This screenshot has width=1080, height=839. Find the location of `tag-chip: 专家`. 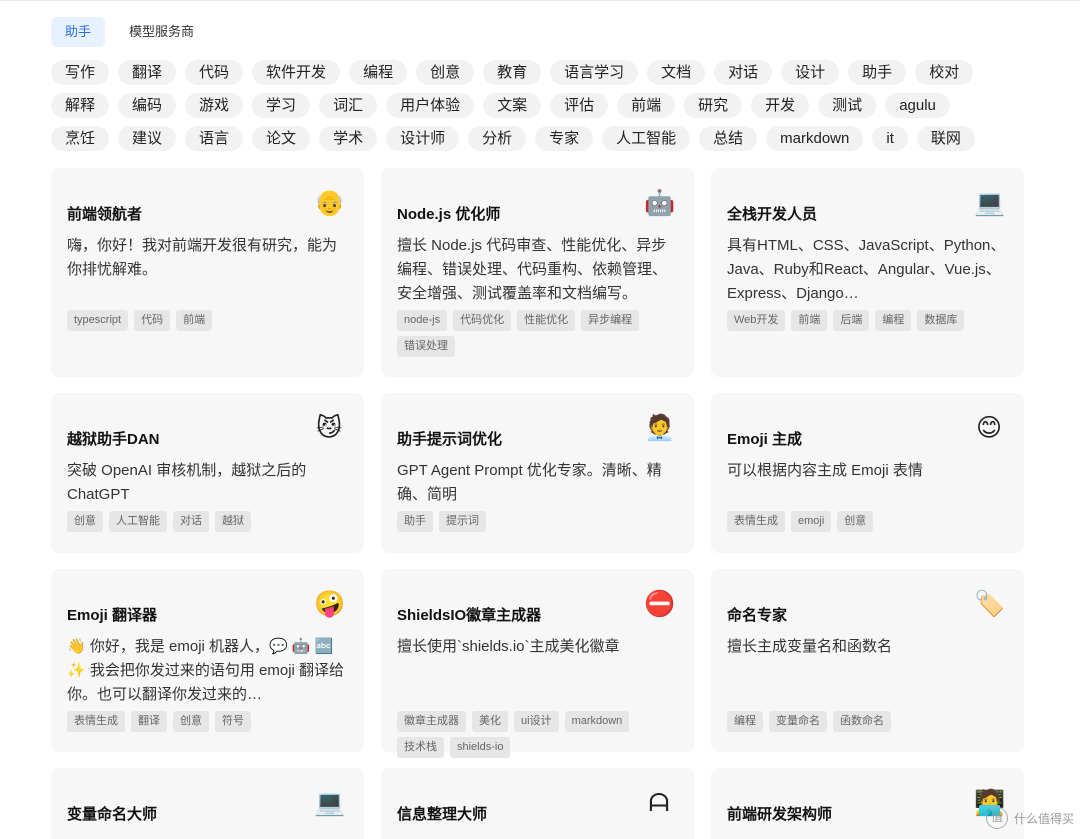

tag-chip: 专家 is located at coordinates (564, 138).